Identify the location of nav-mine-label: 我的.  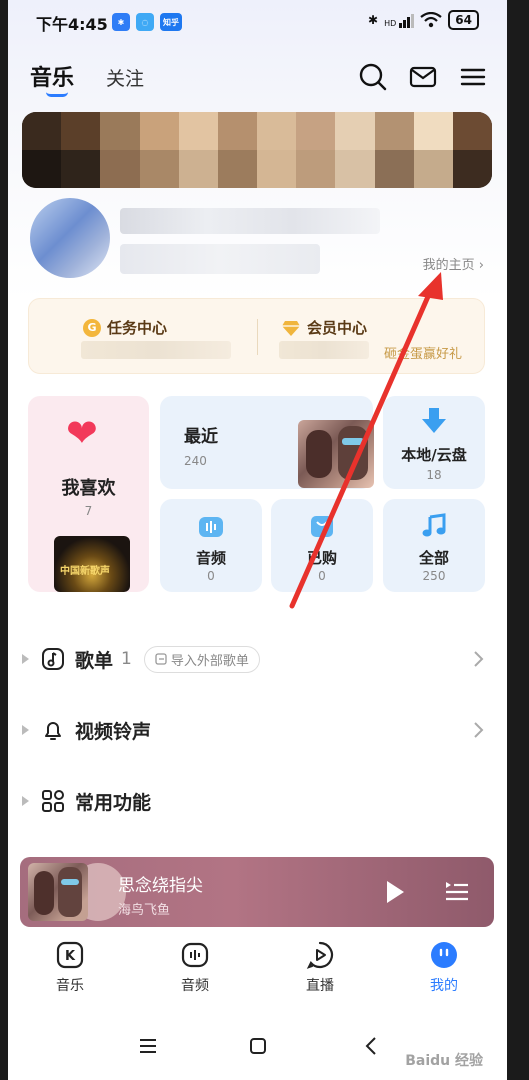
(444, 986).